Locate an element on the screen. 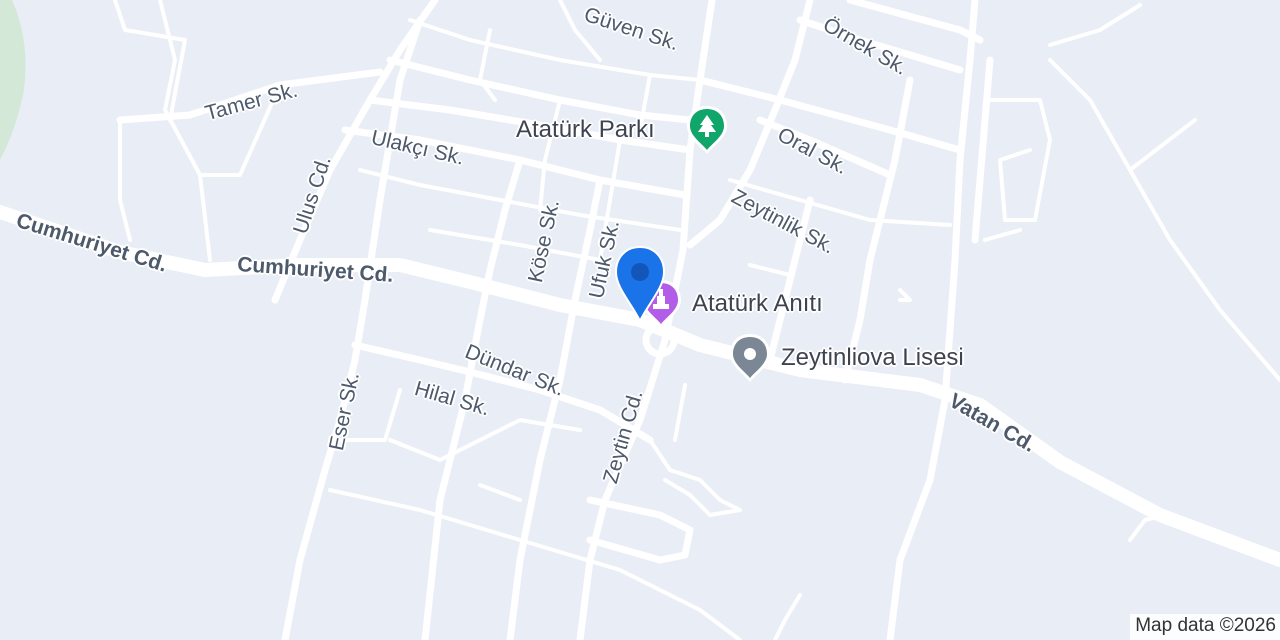 This screenshot has height=640, width=1280. road-west-vertical is located at coordinates (352, 328).